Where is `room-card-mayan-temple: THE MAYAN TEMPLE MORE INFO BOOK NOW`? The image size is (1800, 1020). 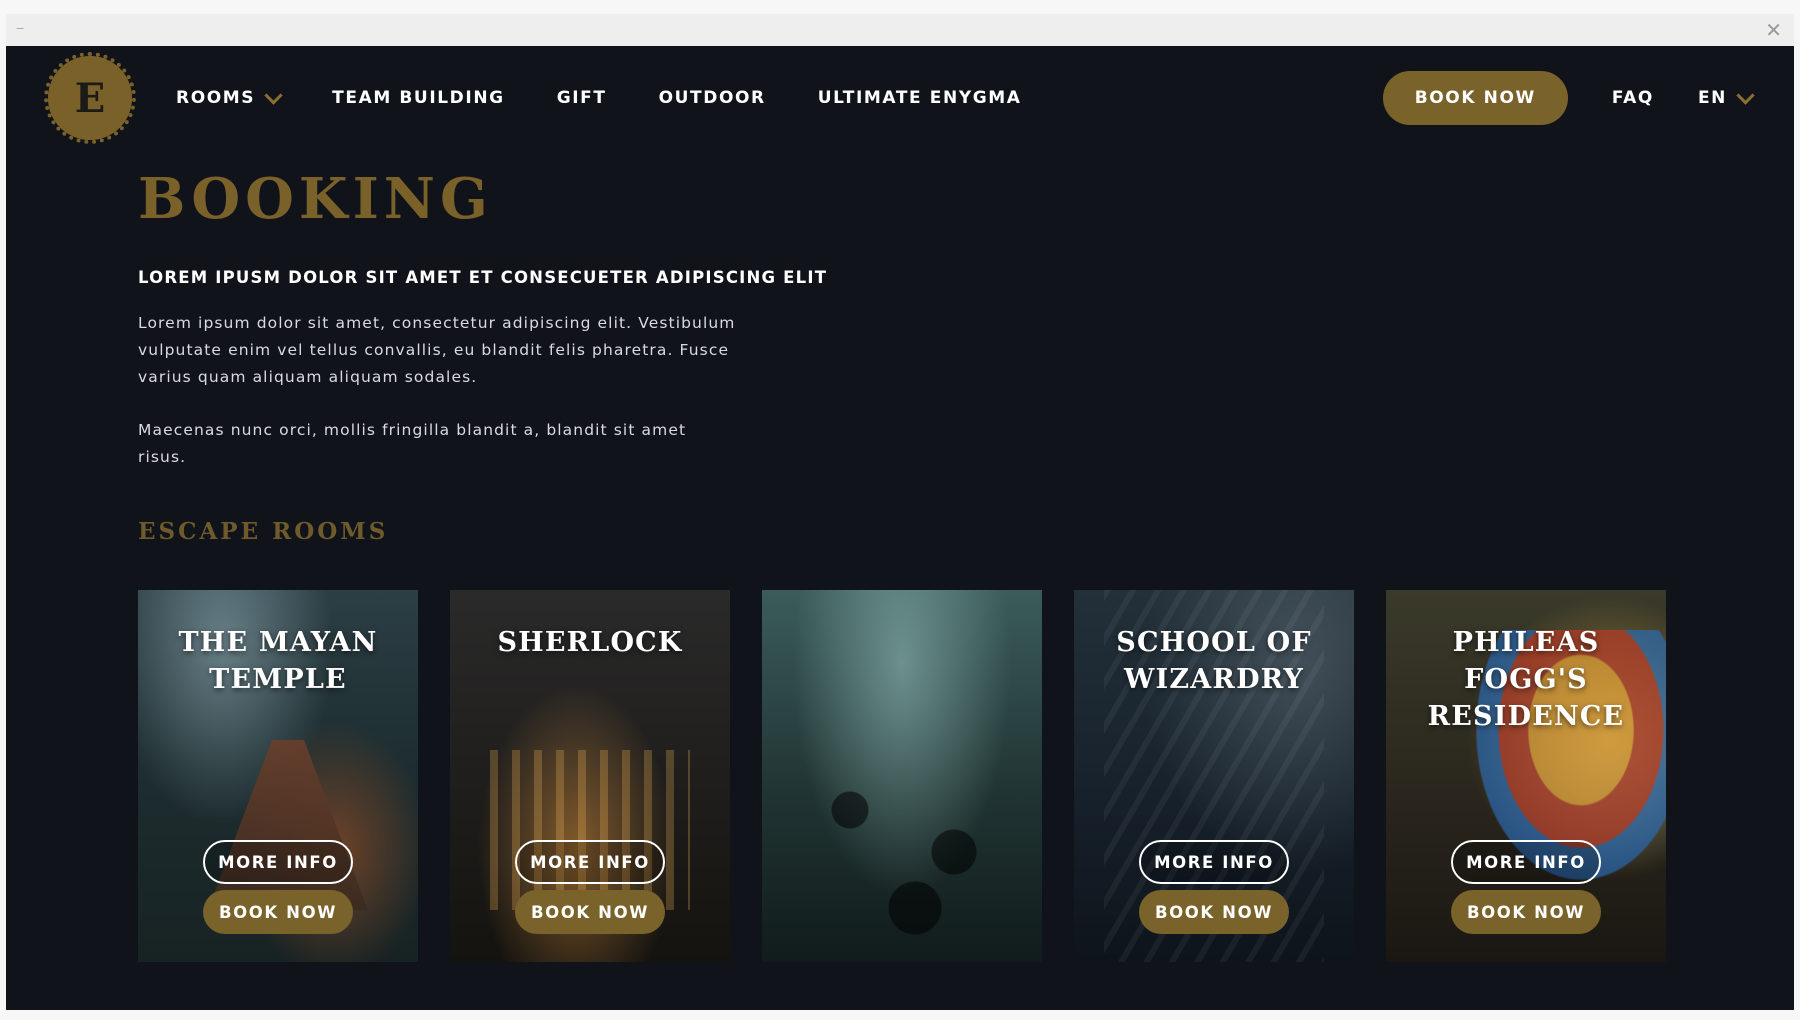
room-card-mayan-temple: THE MAYAN TEMPLE MORE INFO BOOK NOW is located at coordinates (278, 776).